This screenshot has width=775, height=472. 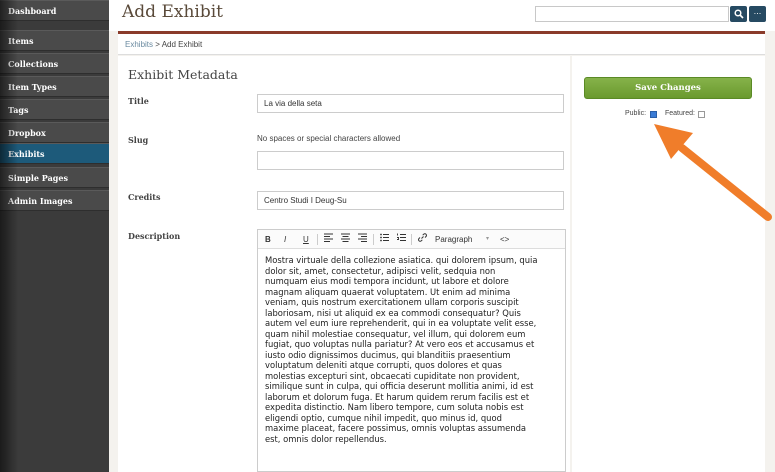 I want to click on slug-label: Slug, so click(x=138, y=140).